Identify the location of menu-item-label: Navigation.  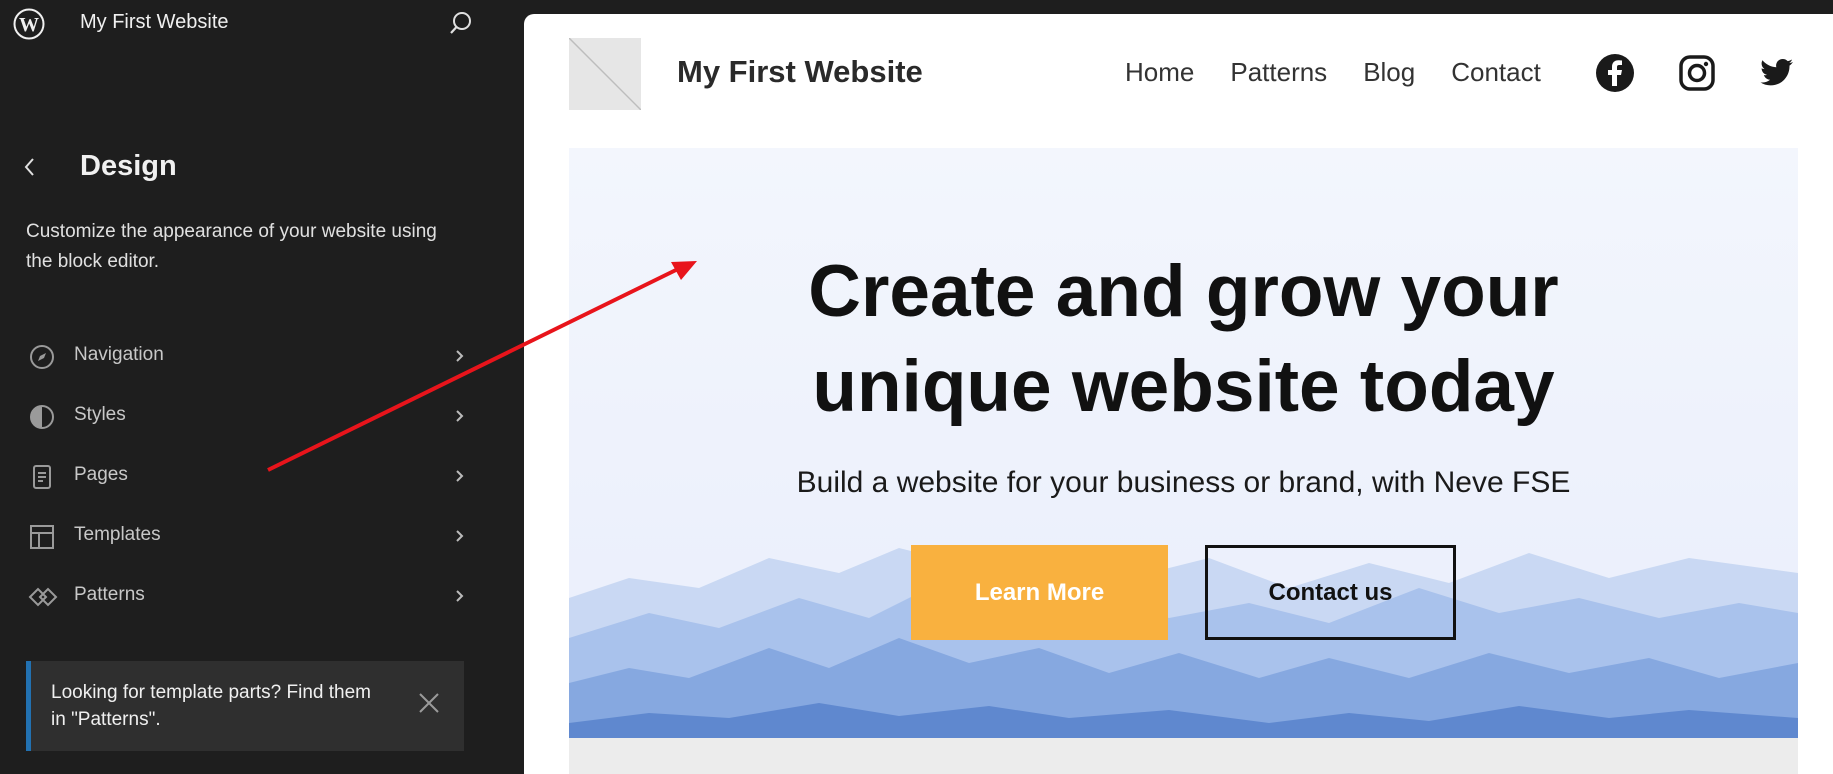
(119, 354).